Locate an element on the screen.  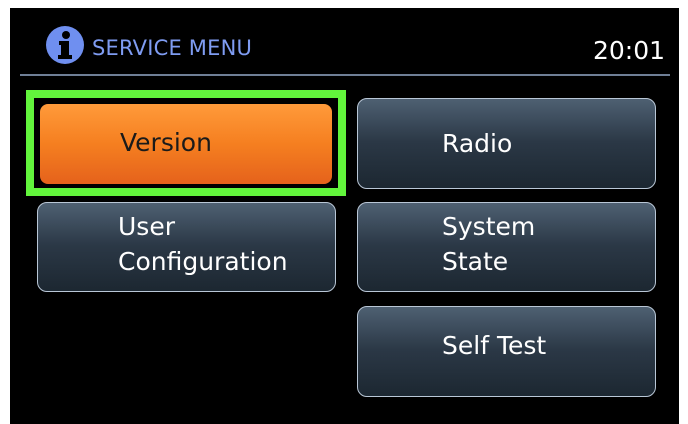
system-state-button: System State is located at coordinates (506, 247).